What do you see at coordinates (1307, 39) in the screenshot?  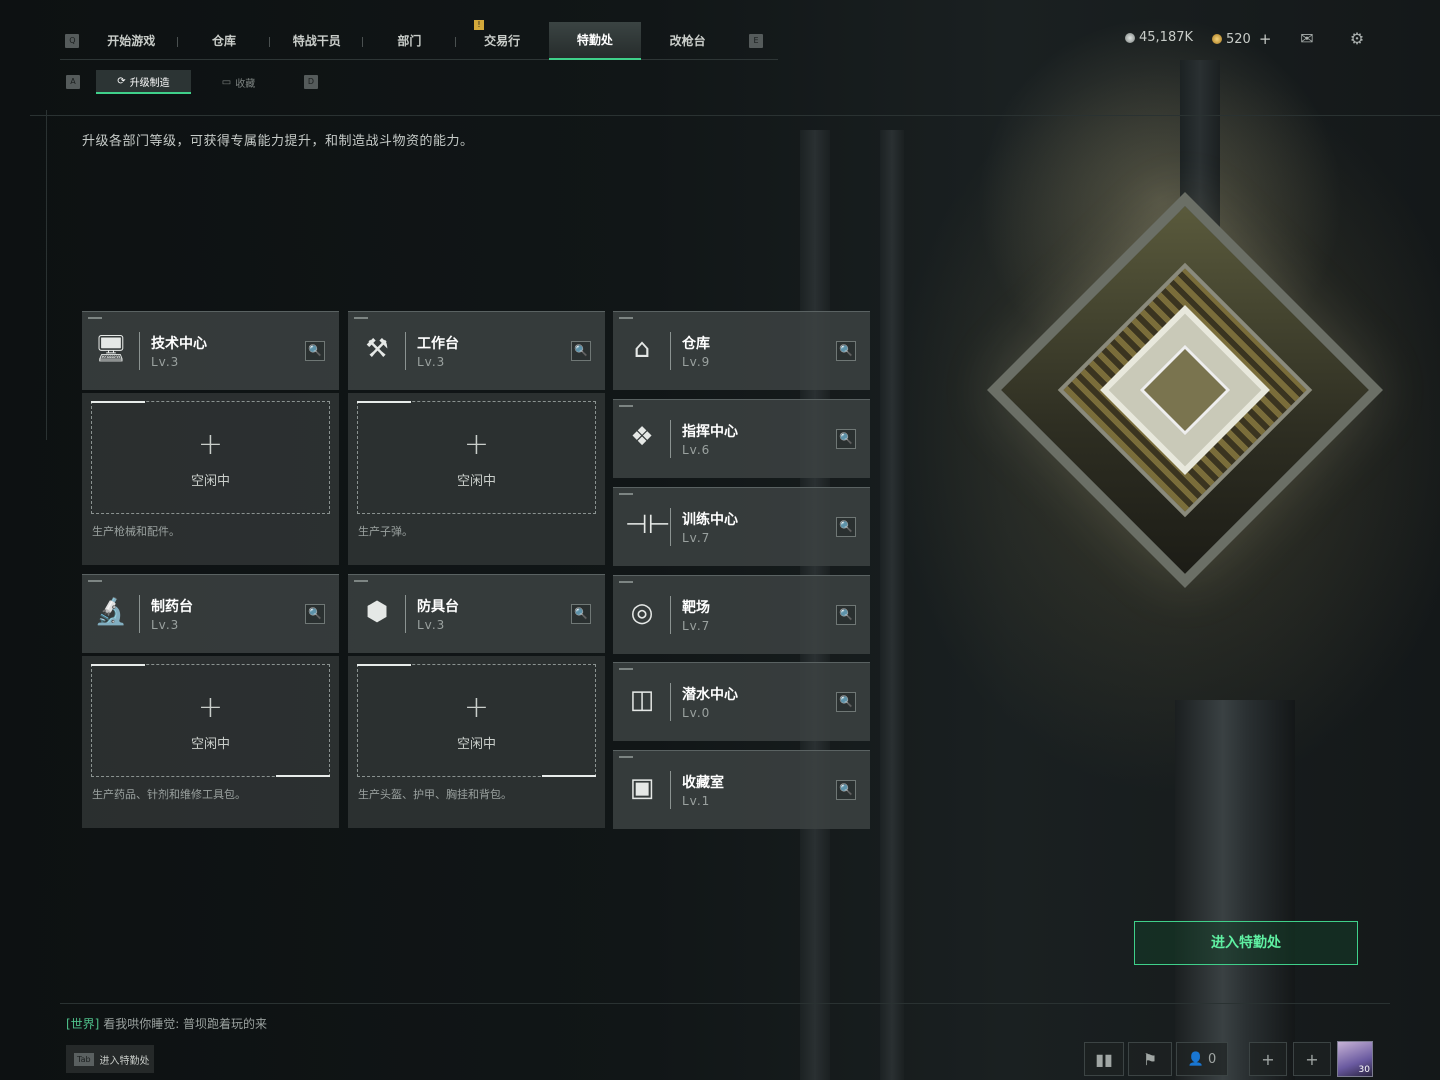 I see `mail-icon: ✉` at bounding box center [1307, 39].